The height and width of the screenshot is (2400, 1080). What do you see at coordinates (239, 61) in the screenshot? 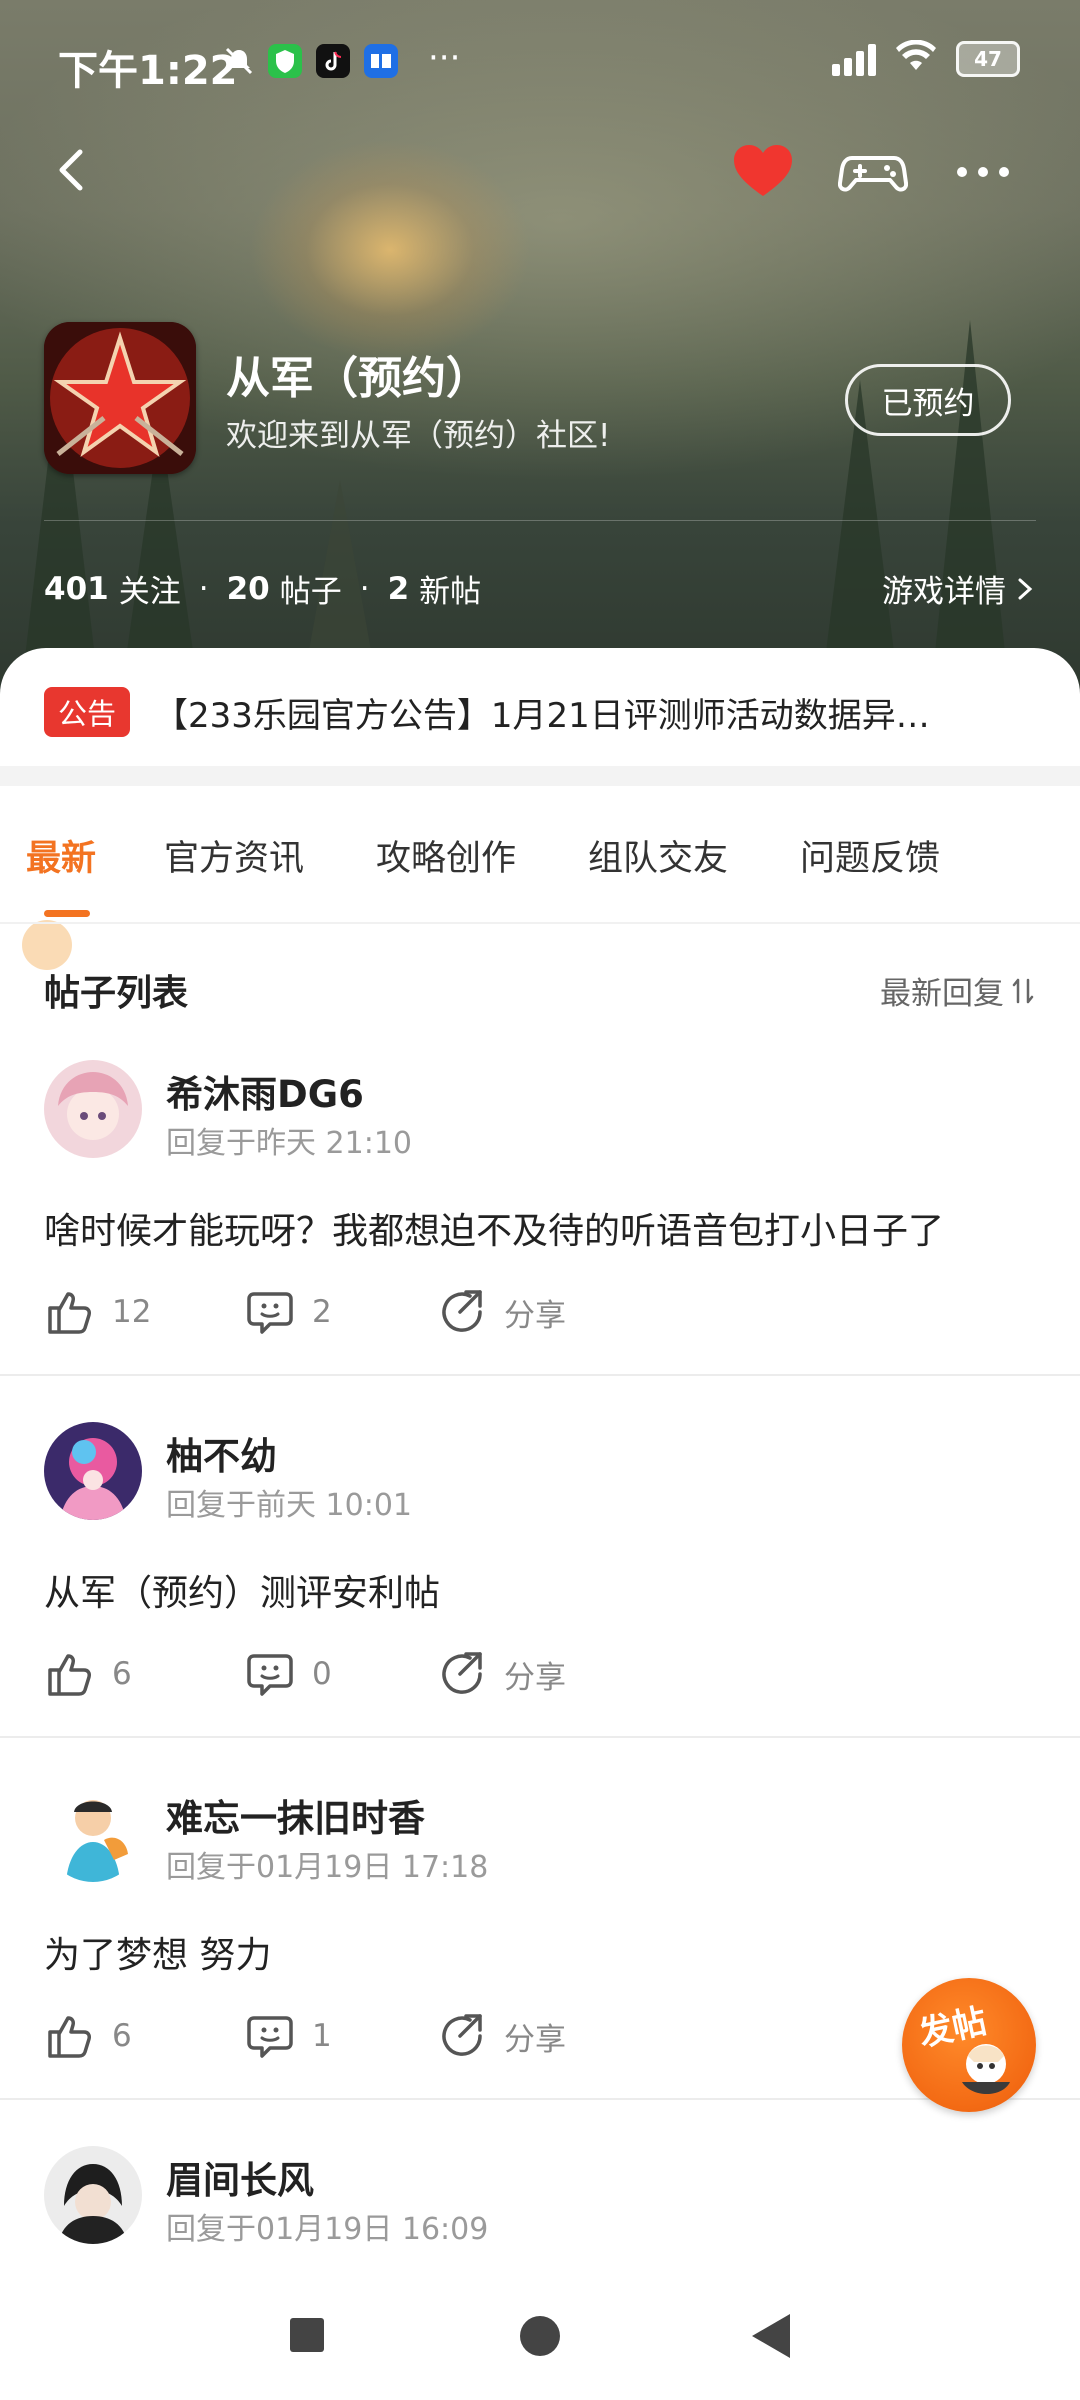
I see `mute-icon` at bounding box center [239, 61].